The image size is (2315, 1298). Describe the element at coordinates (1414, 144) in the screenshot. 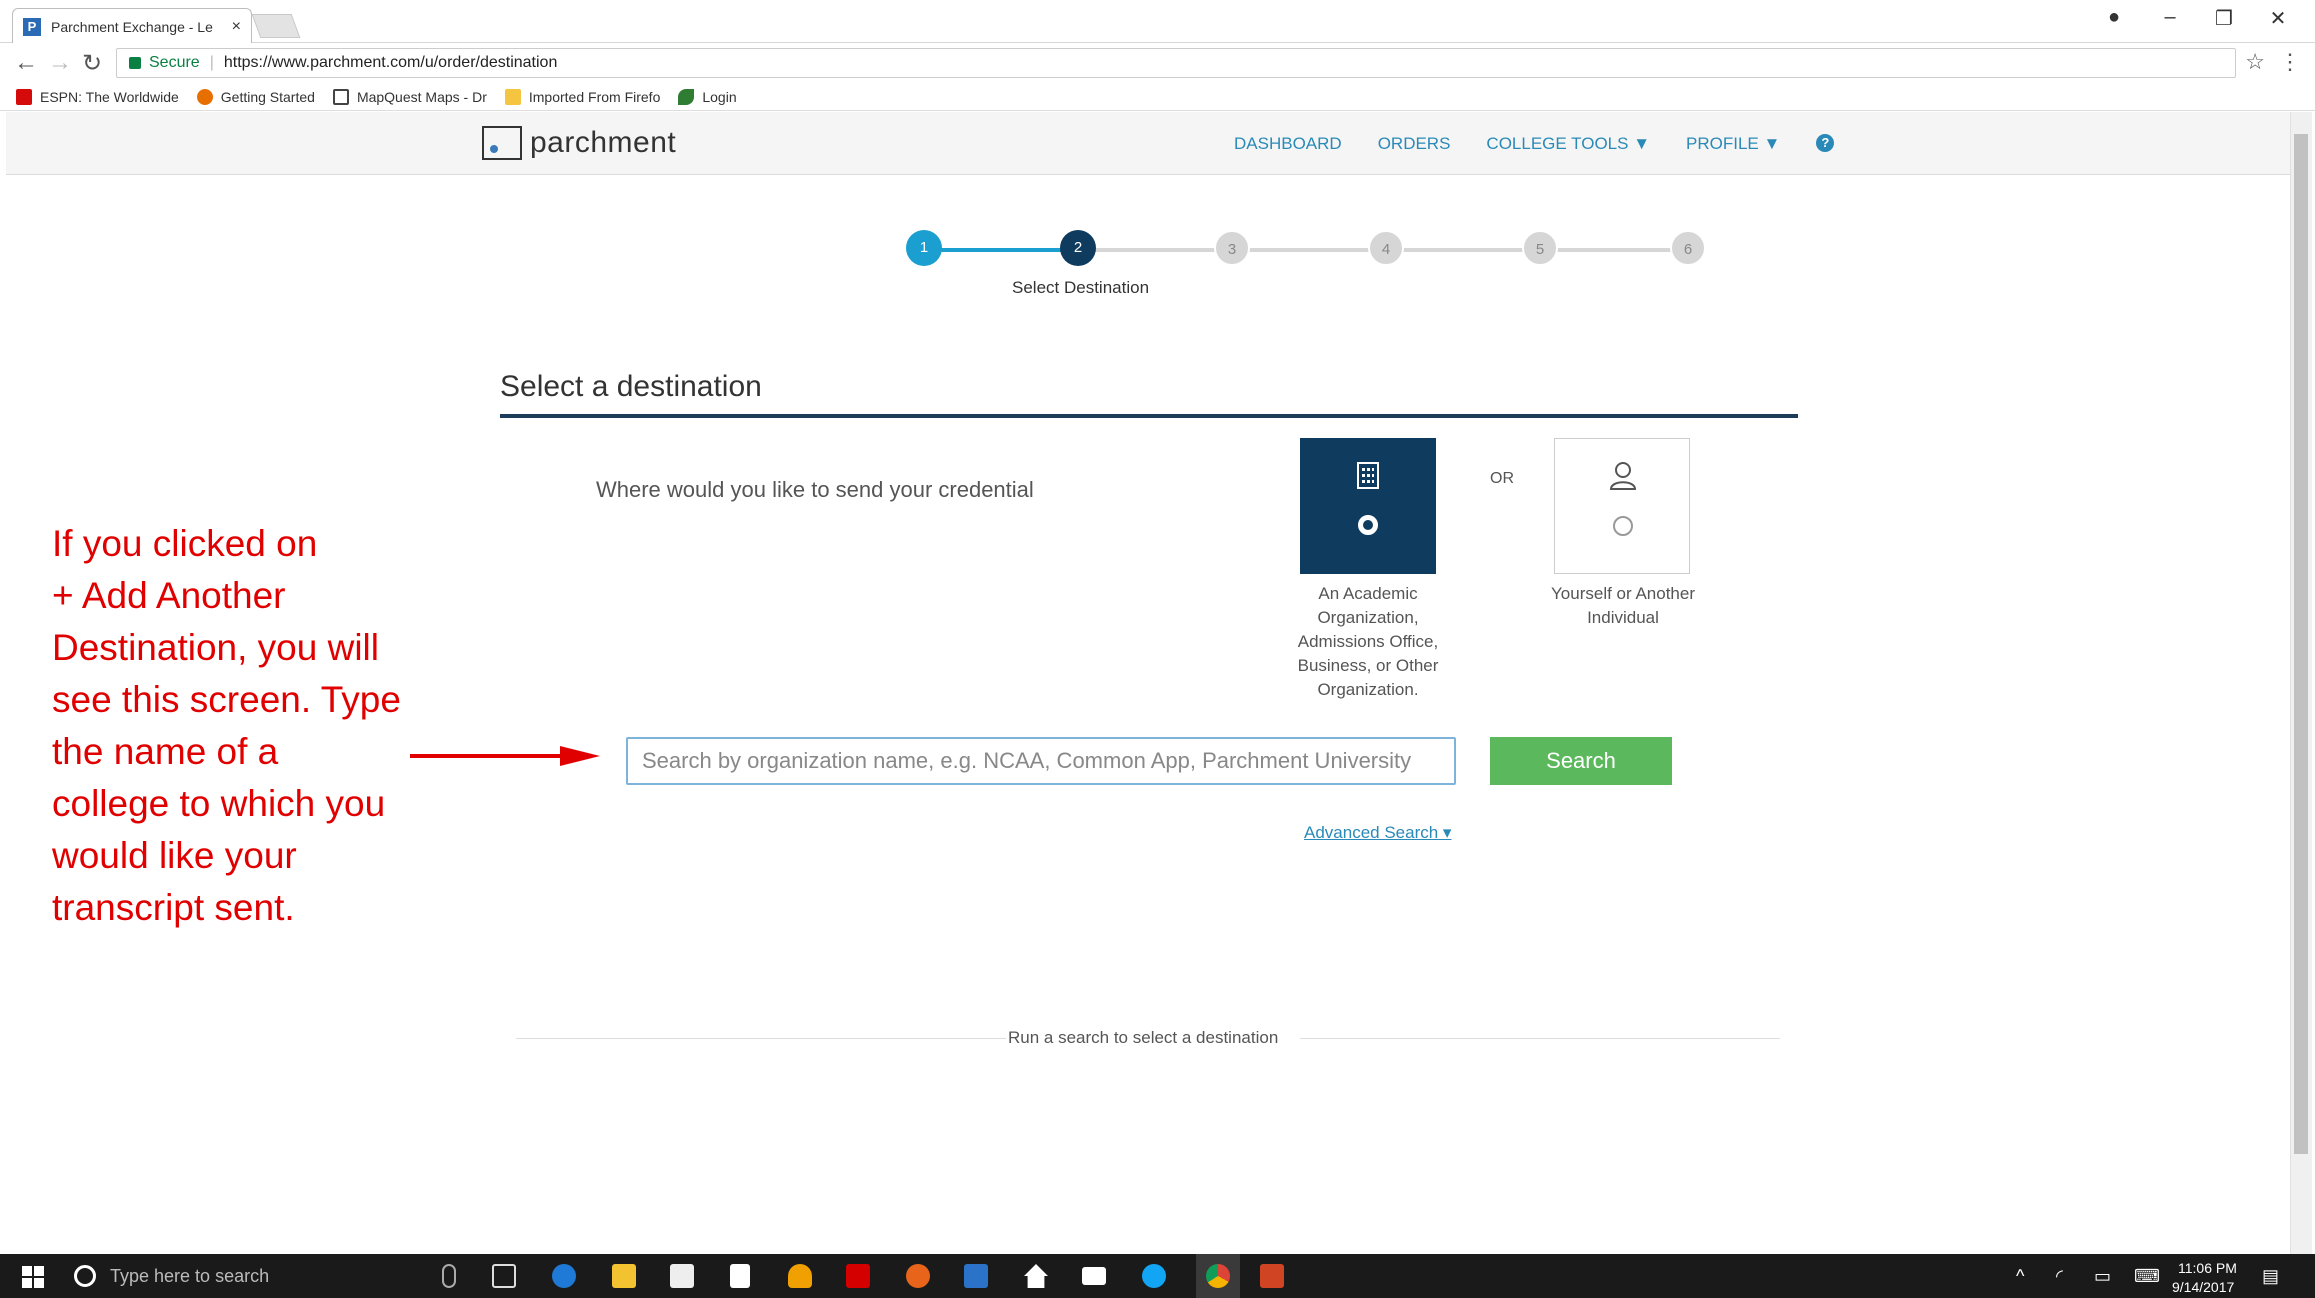

I see `nav-orders: ORDERS` at that location.